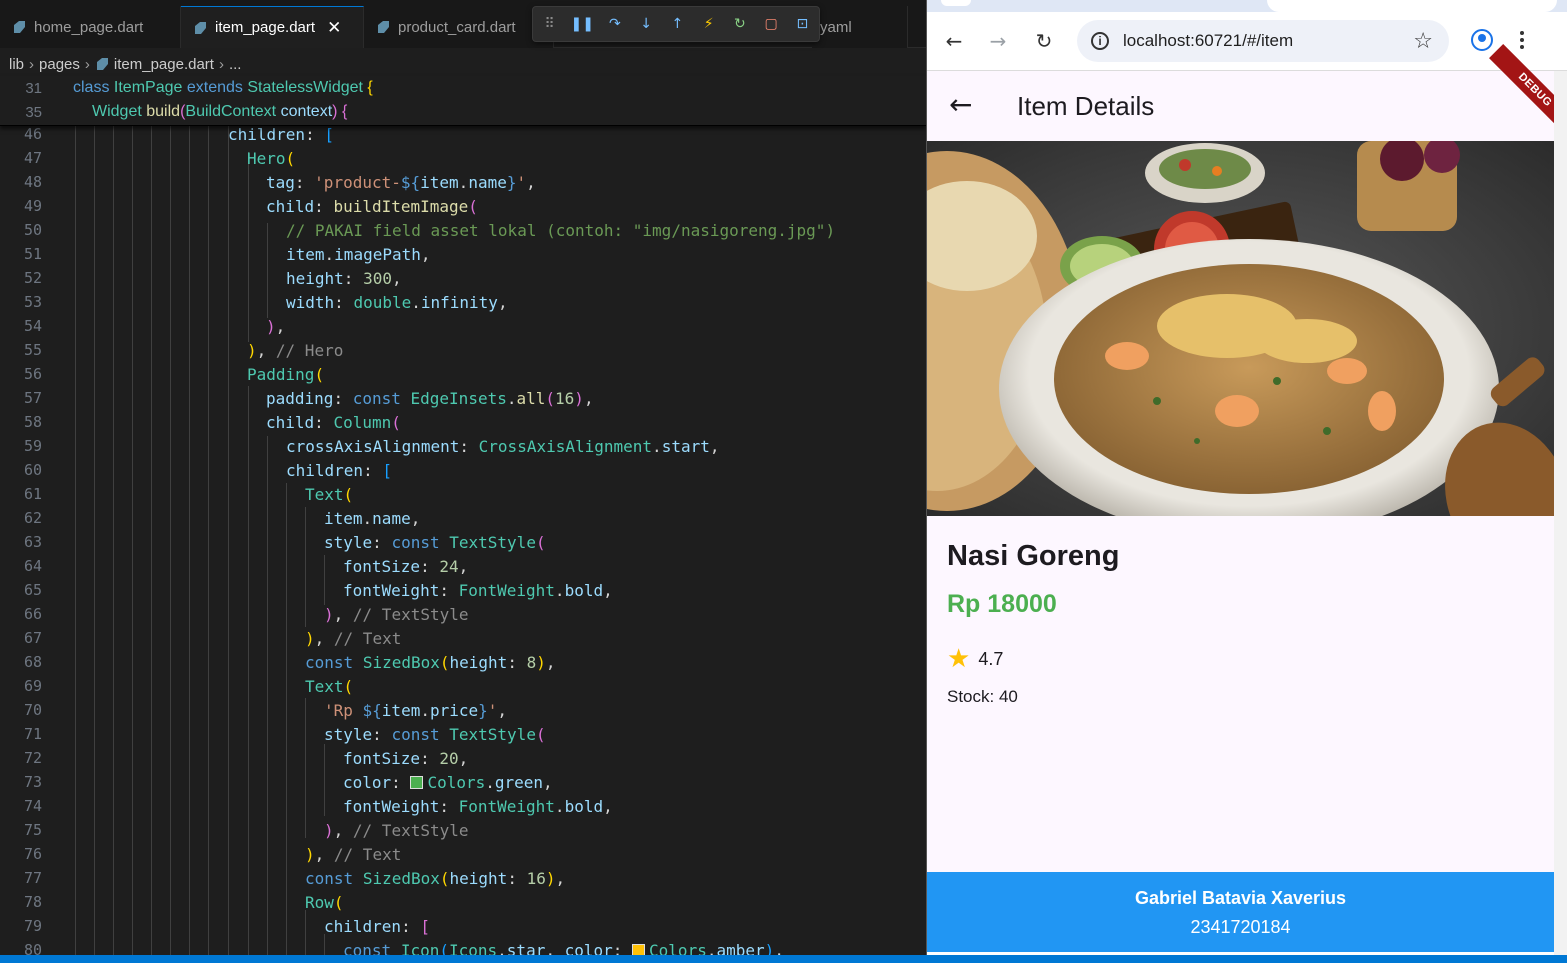 This screenshot has width=1567, height=963. What do you see at coordinates (32, 470) in the screenshot?
I see `line-number: 60` at bounding box center [32, 470].